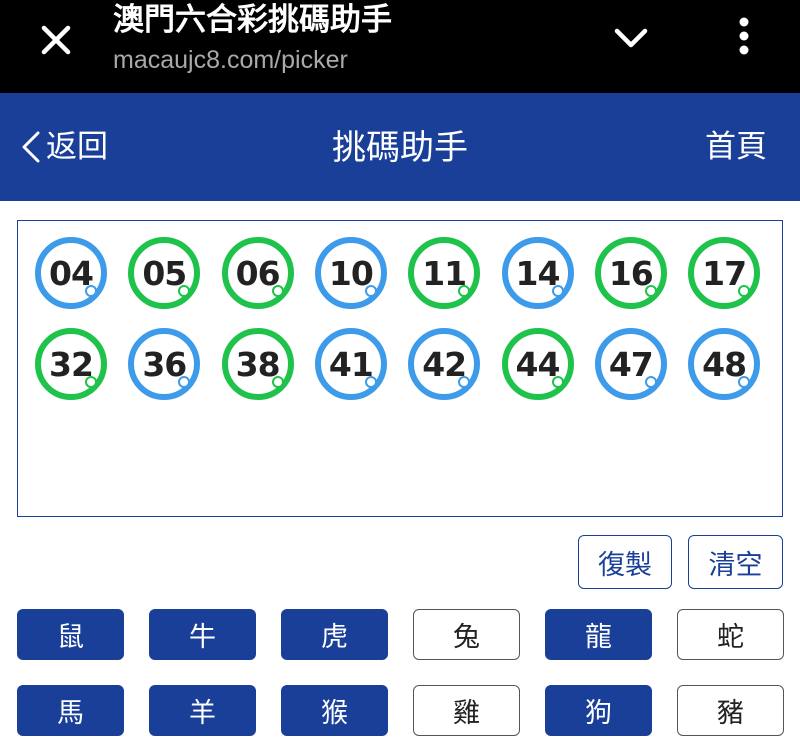 This screenshot has height=738, width=800. I want to click on copy-button: 復製, so click(625, 562).